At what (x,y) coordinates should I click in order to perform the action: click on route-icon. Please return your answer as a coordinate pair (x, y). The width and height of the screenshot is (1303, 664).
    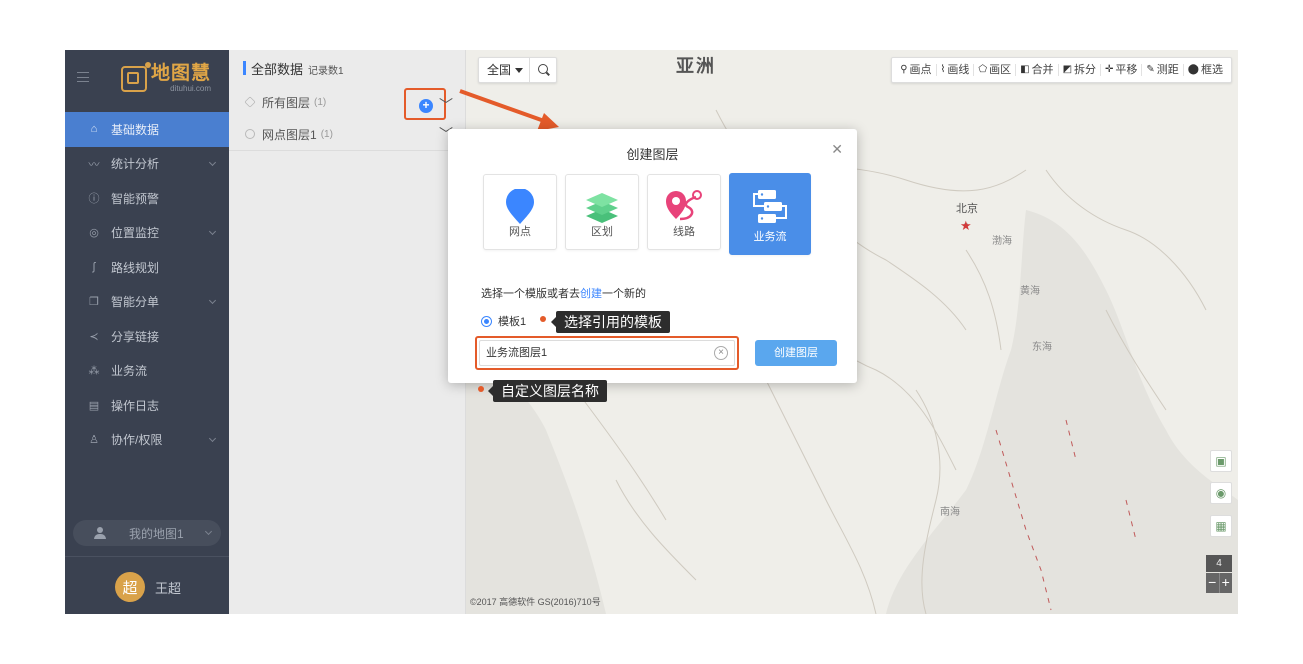
    Looking at the image, I should click on (684, 205).